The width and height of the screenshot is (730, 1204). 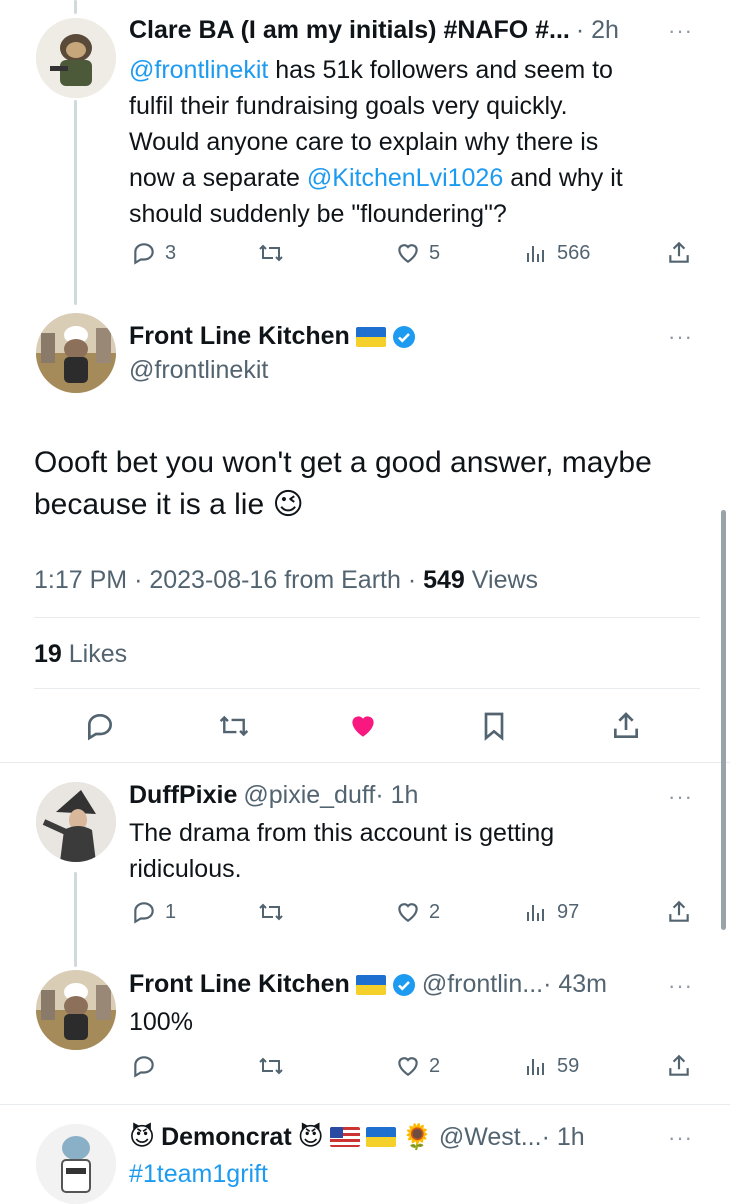 I want to click on views-label: Views, so click(x=505, y=580).